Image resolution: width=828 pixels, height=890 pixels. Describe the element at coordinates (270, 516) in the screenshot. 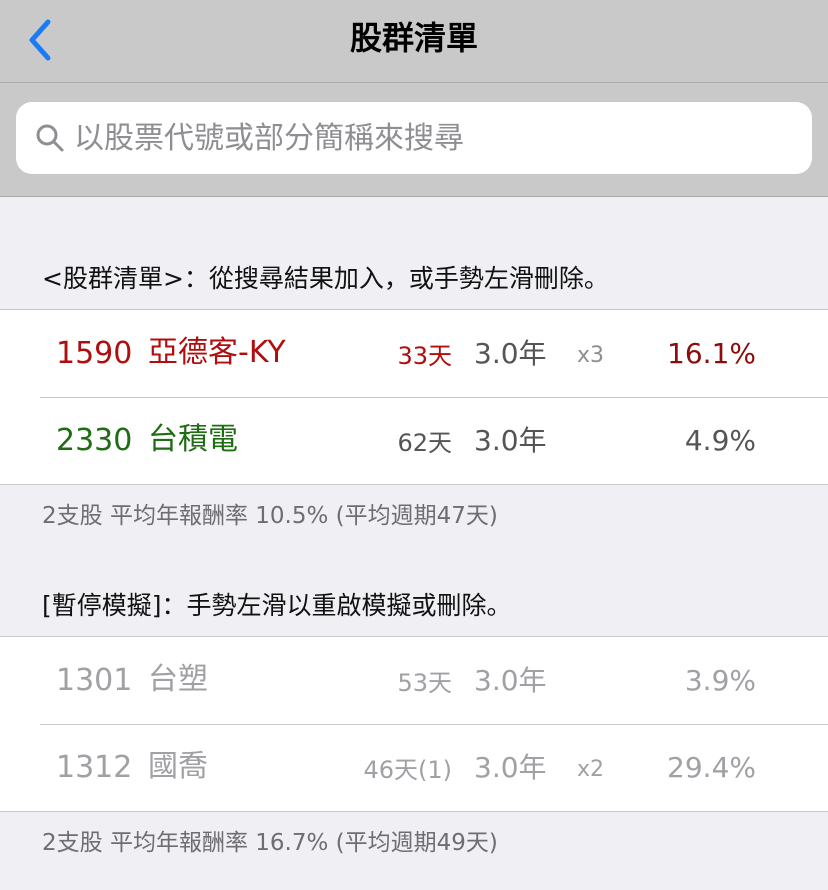

I see `stock-group-summary: 2支股 平均年報酬率 10.5% (平均週期47天)` at that location.